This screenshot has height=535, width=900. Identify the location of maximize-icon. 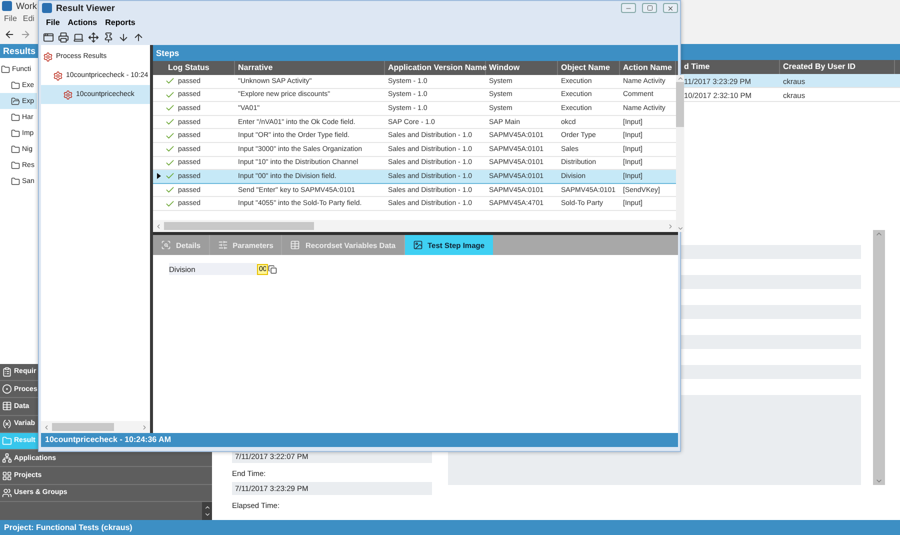
(649, 8).